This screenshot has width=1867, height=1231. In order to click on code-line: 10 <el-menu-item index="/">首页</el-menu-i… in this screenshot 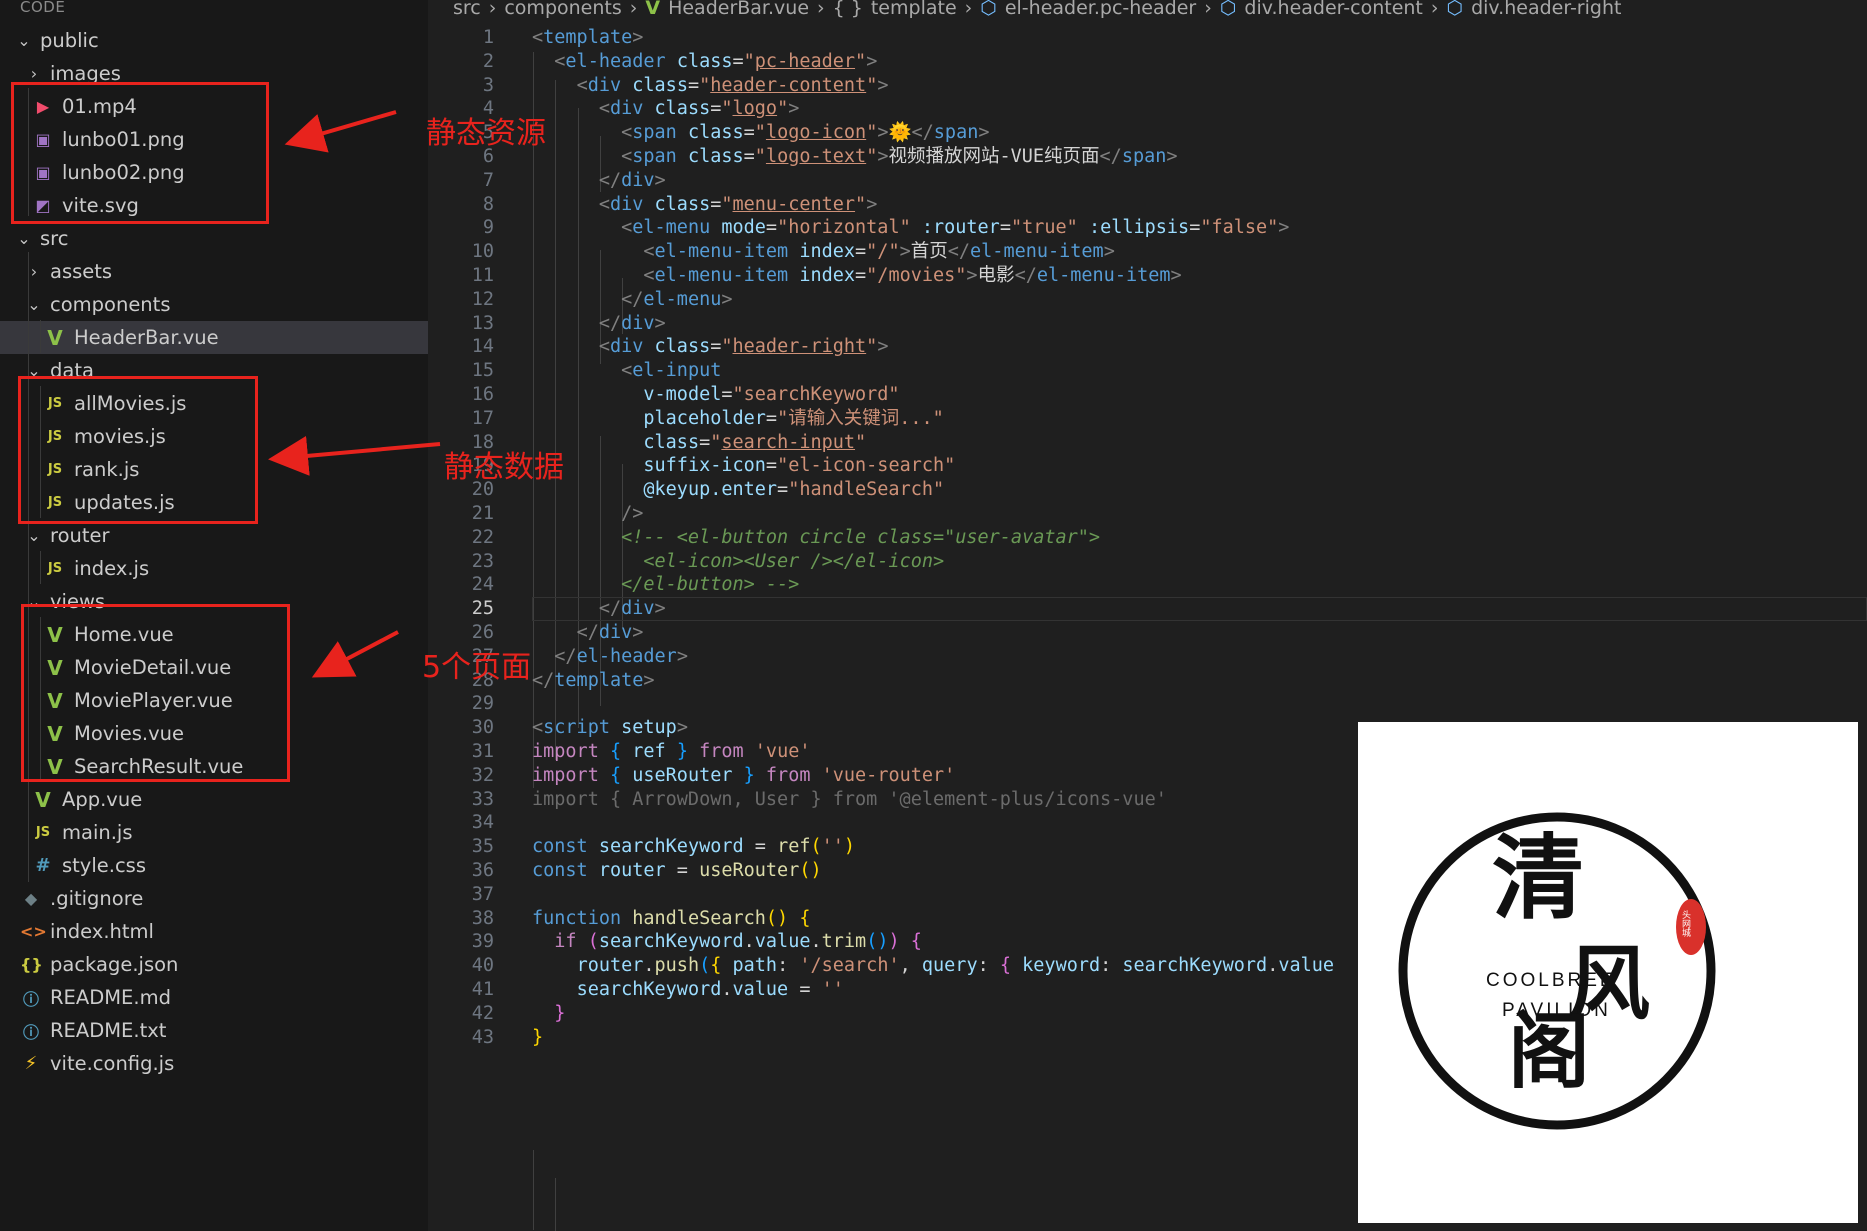, I will do `click(1147, 252)`.